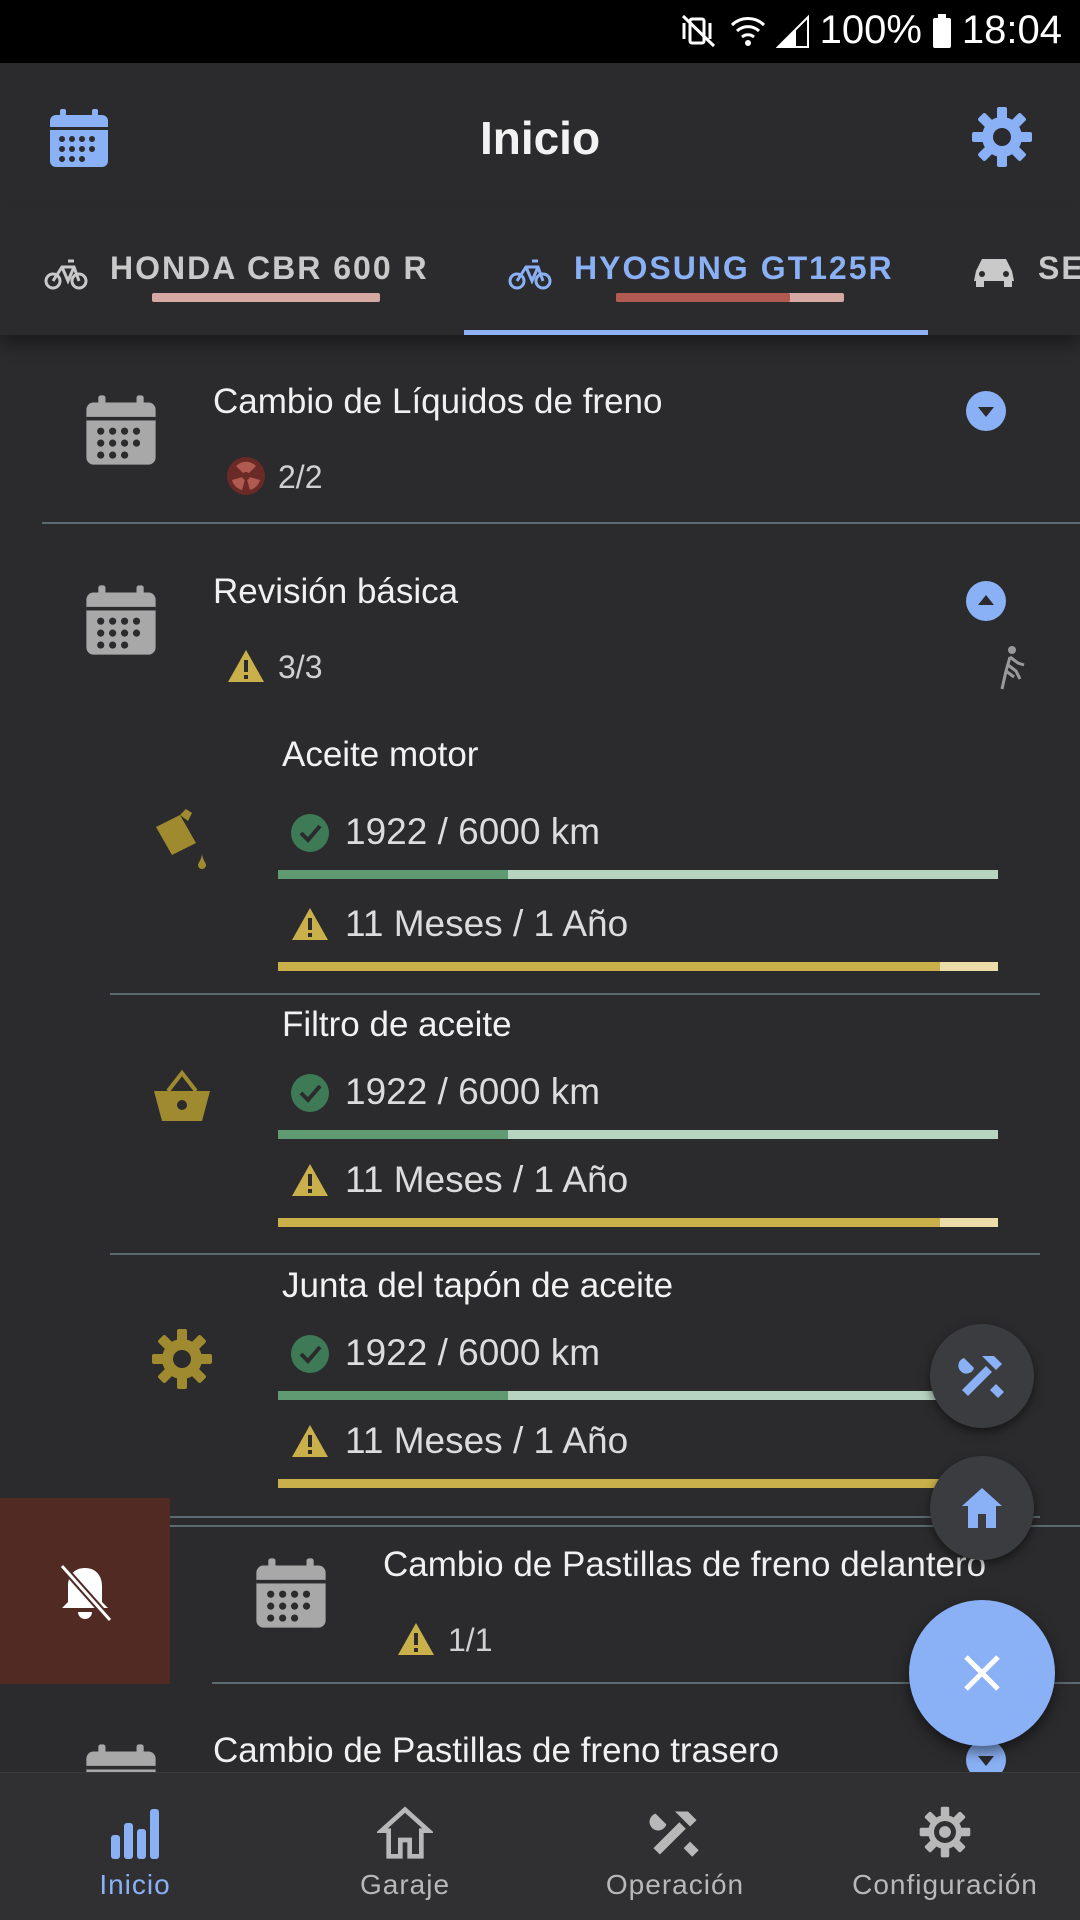  I want to click on bar-chart-icon, so click(135, 1834).